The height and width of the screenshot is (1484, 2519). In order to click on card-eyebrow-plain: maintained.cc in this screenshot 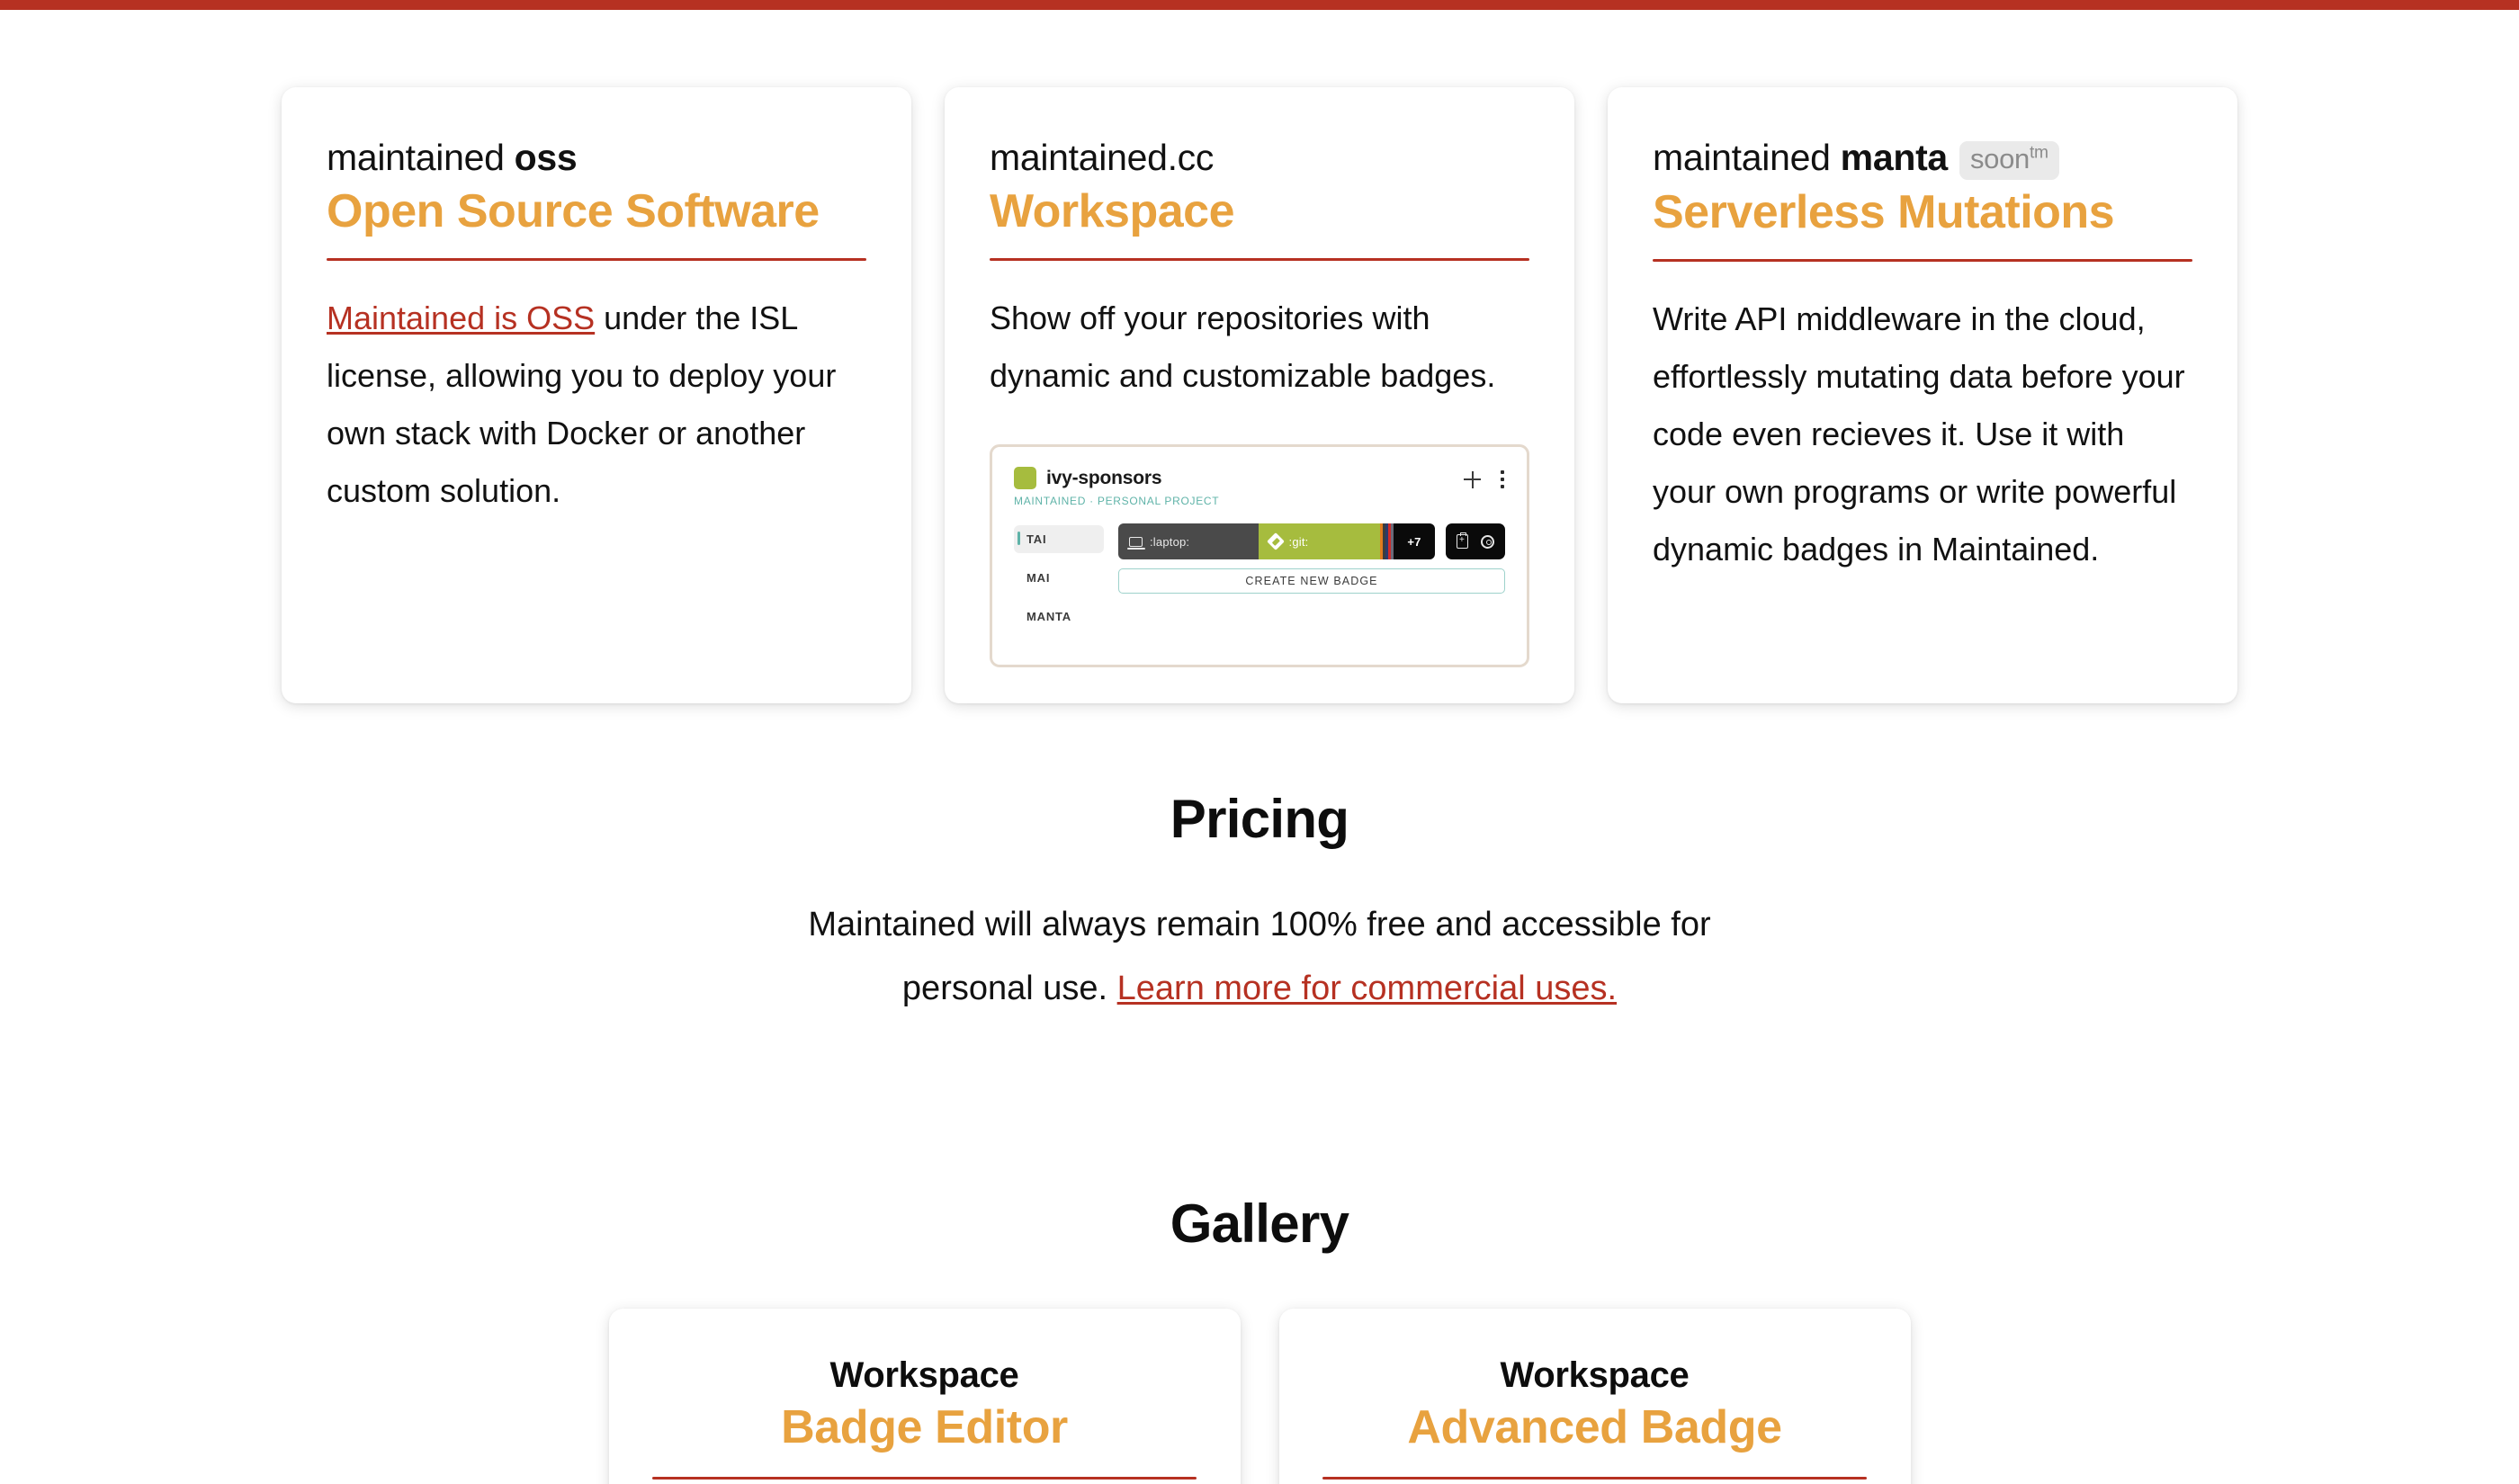, I will do `click(1103, 157)`.